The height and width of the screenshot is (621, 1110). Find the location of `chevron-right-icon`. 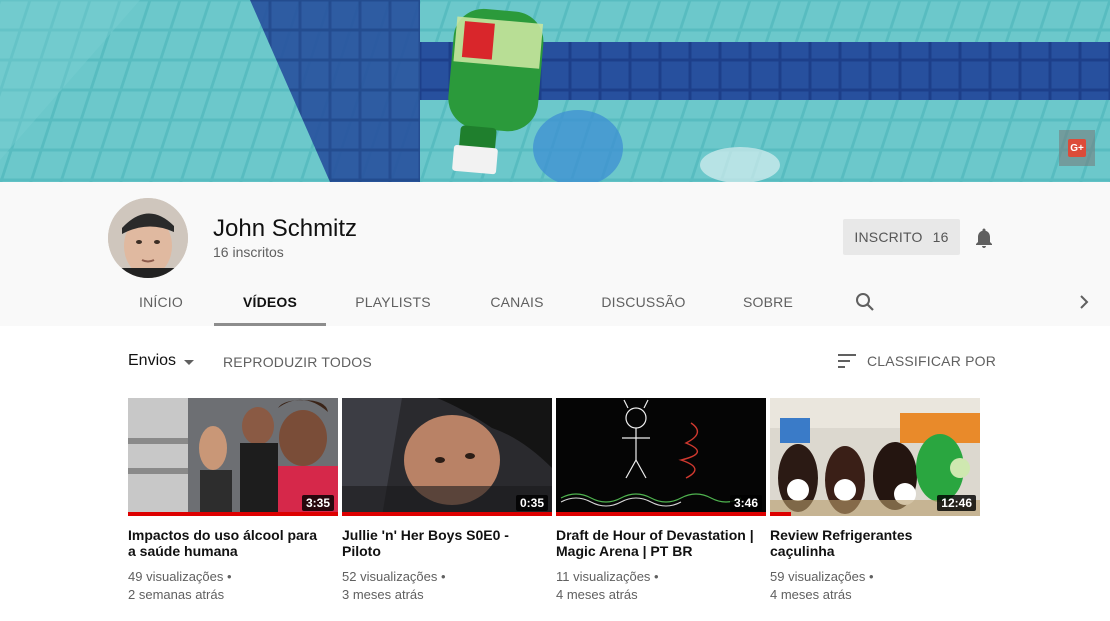

chevron-right-icon is located at coordinates (1084, 302).